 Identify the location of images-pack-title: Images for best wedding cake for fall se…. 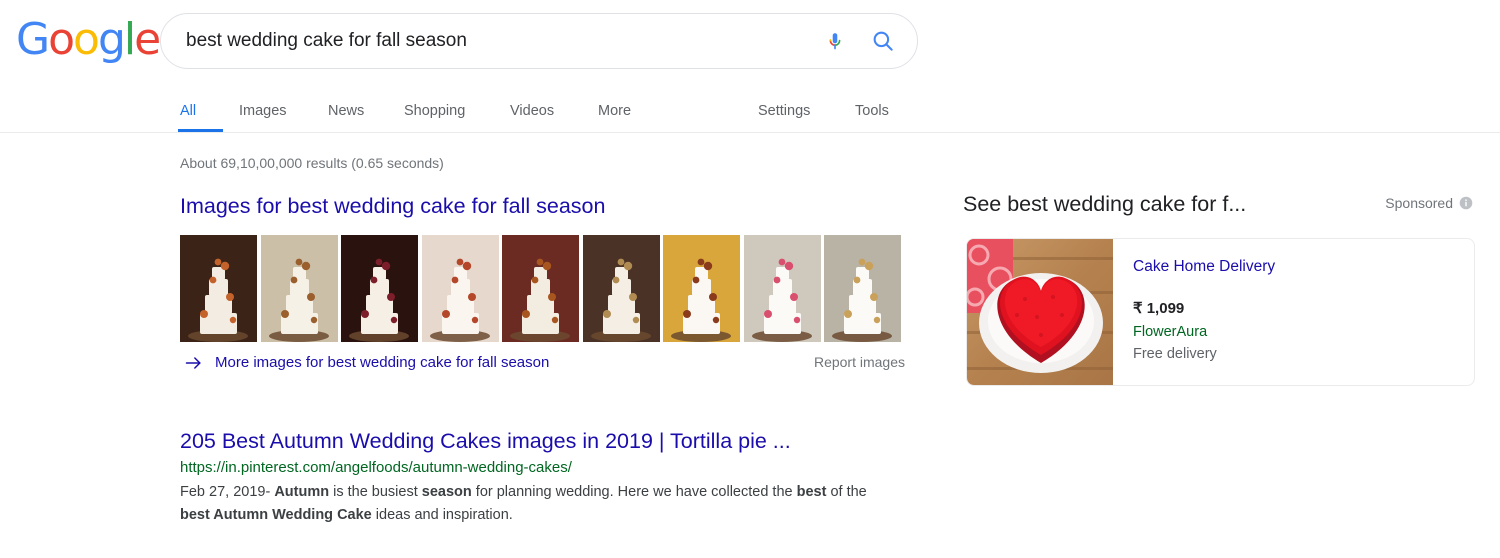
(545, 206).